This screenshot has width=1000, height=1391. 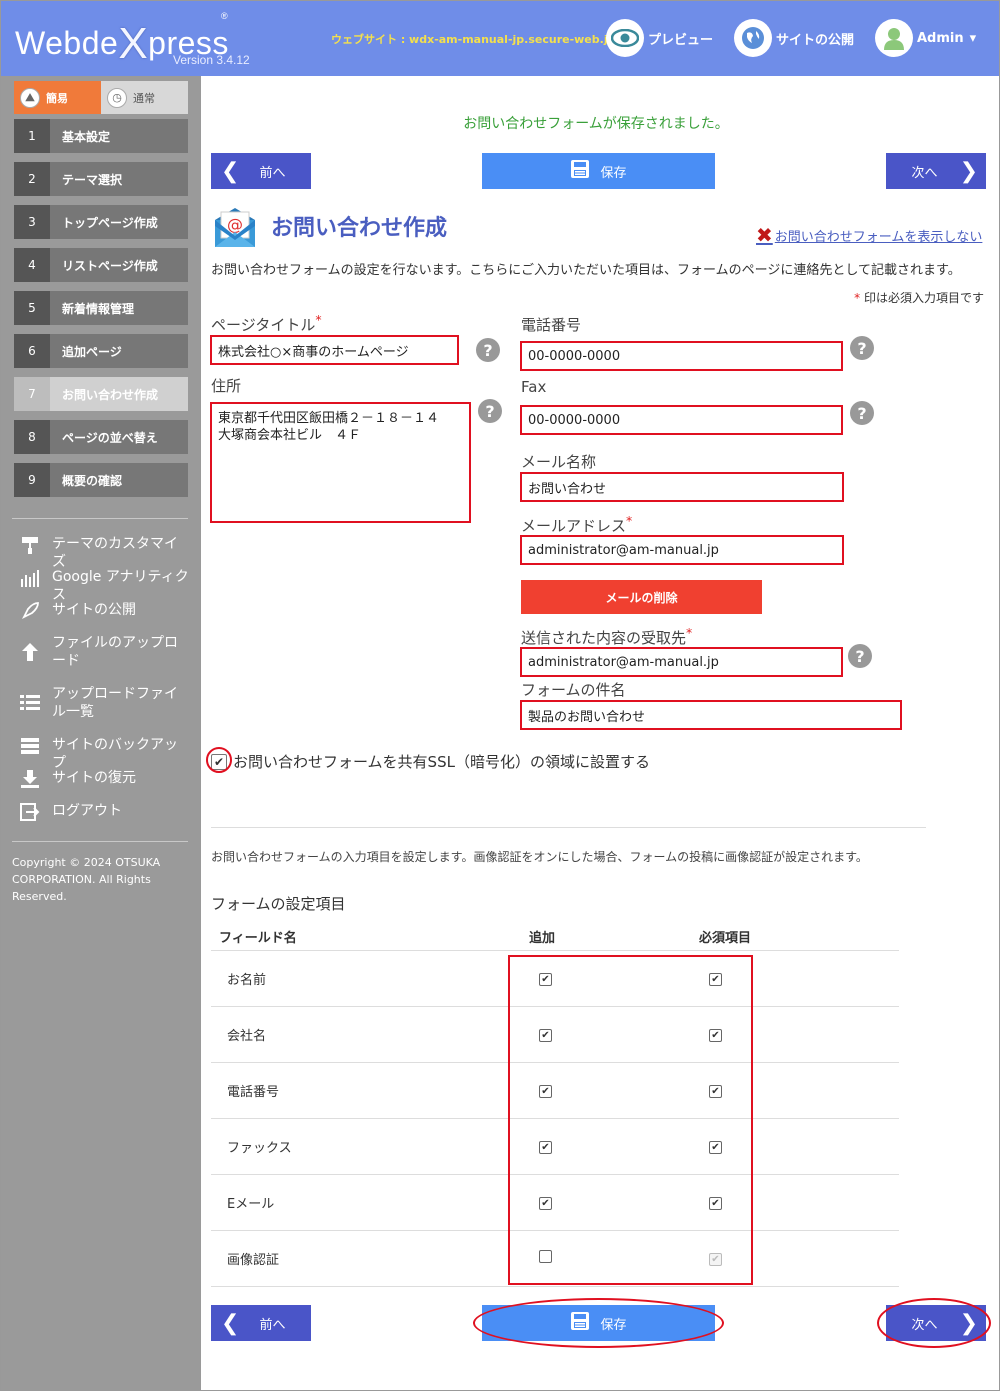 What do you see at coordinates (869, 235) in the screenshot?
I see `hide-form-link: ✖ お問い合わせフォームを表示しない` at bounding box center [869, 235].